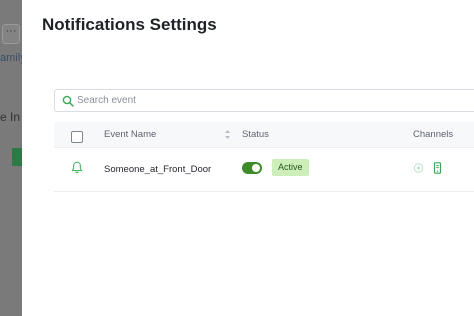  Describe the element at coordinates (11, 58) in the screenshot. I see `background-link: amily` at that location.